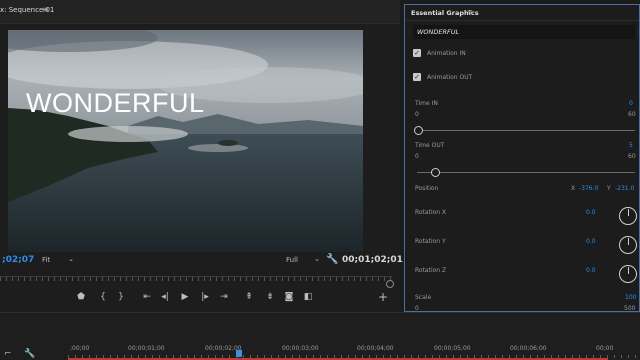 This screenshot has width=640, height=360. I want to click on zoom-level-value: Fit, so click(46, 260).